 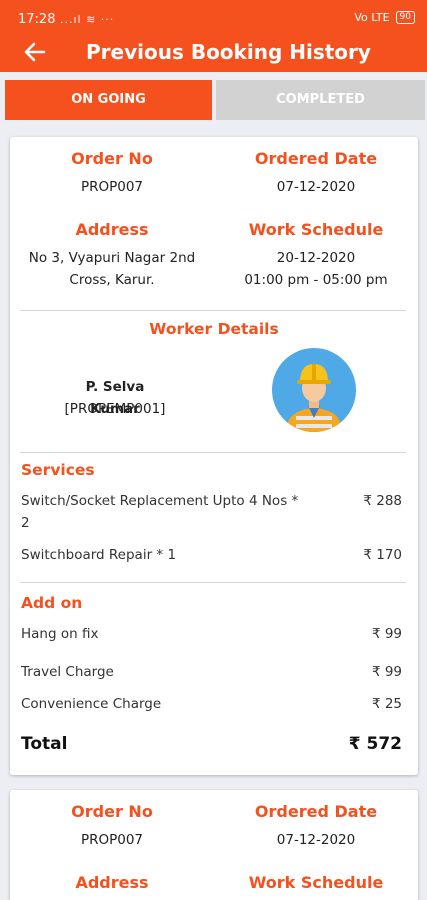 What do you see at coordinates (386, 704) in the screenshot?
I see `add-on-price: ₹ 25` at bounding box center [386, 704].